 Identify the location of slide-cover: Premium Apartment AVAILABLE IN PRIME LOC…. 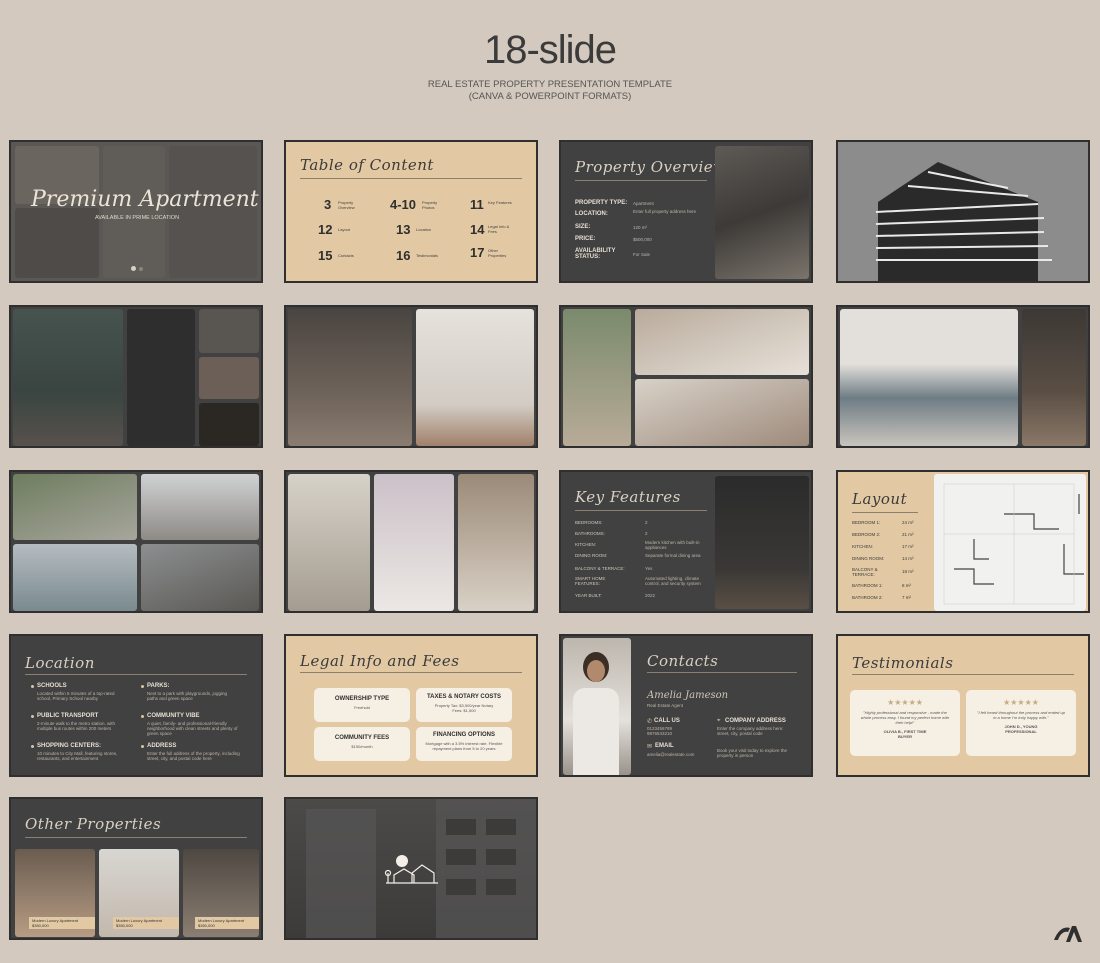
(136, 211).